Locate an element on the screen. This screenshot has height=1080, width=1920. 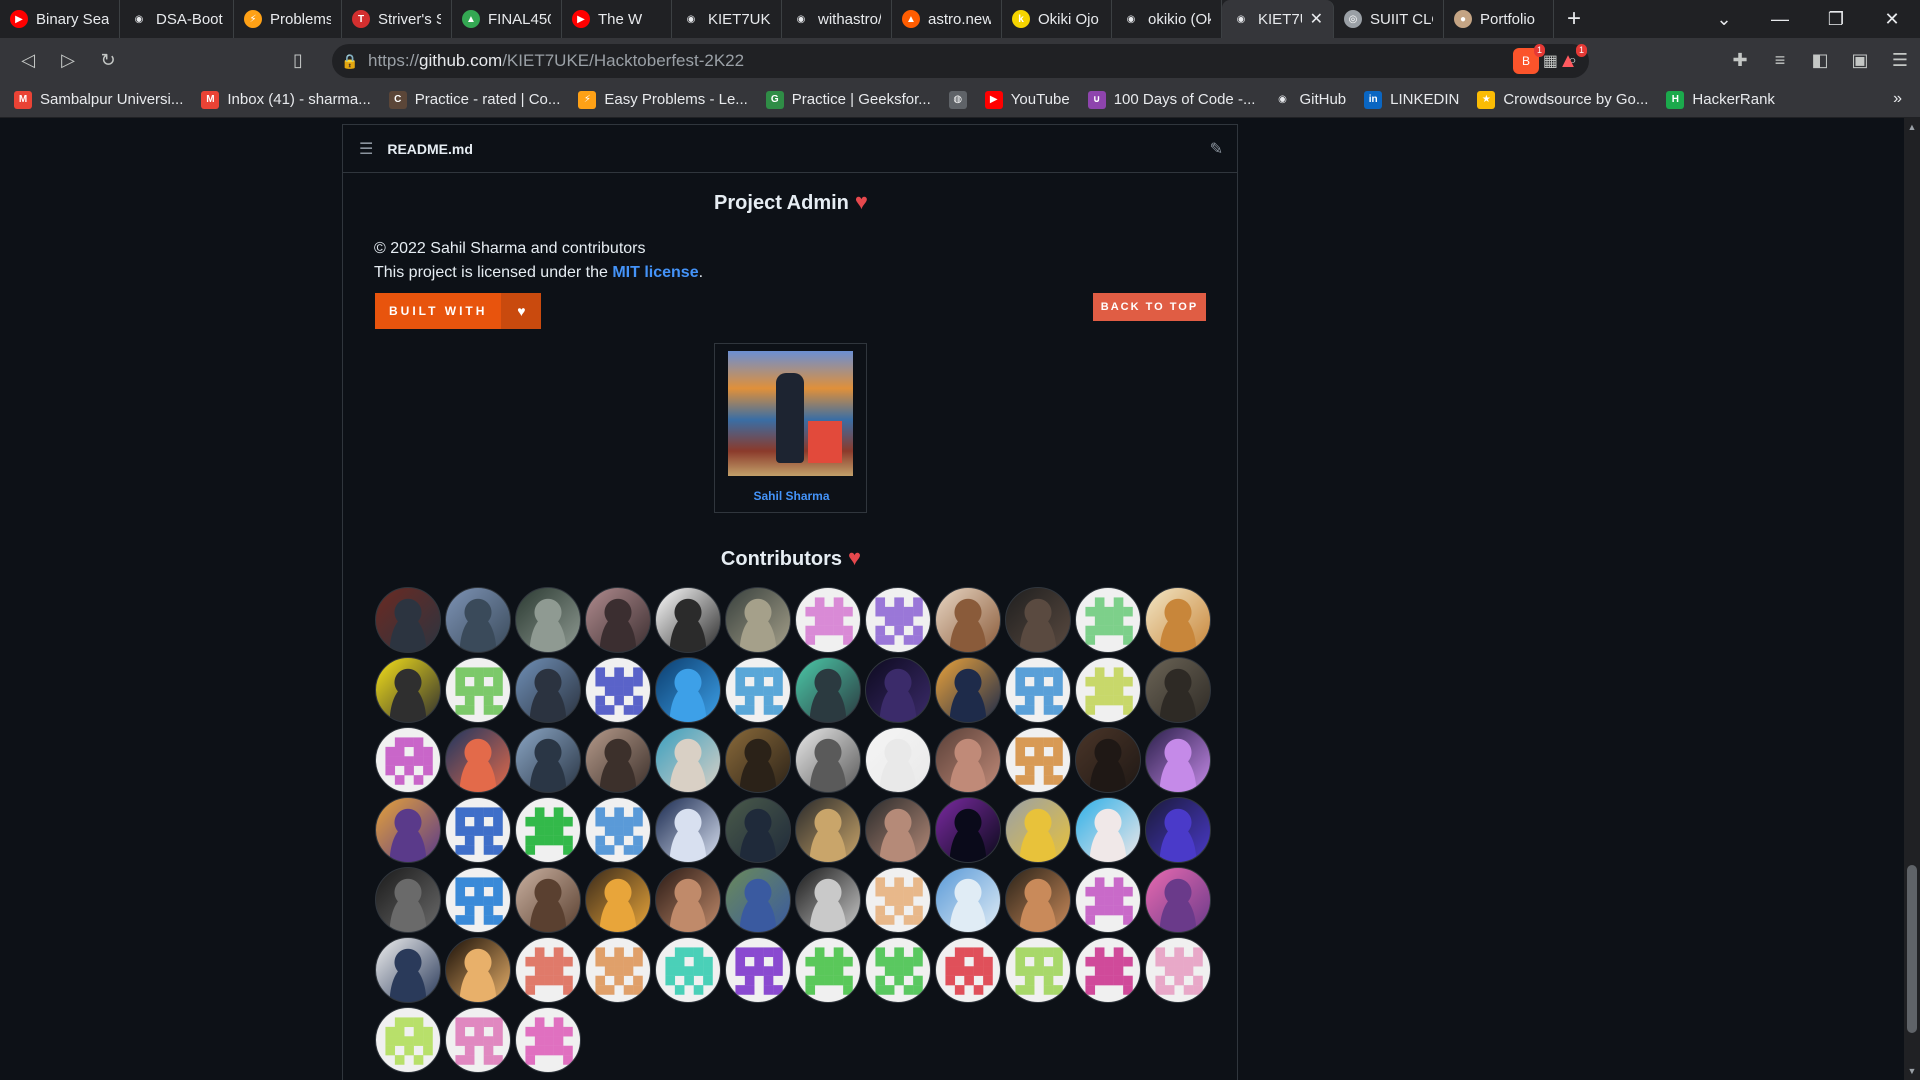
mit-license-link: MIT license is located at coordinates (655, 272).